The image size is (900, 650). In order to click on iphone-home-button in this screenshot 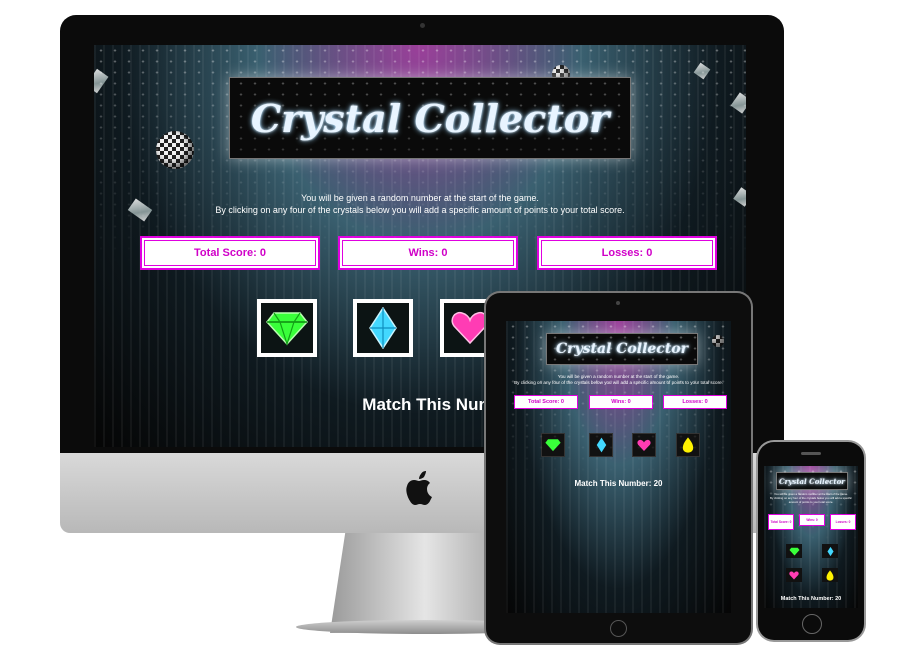, I will do `click(812, 624)`.